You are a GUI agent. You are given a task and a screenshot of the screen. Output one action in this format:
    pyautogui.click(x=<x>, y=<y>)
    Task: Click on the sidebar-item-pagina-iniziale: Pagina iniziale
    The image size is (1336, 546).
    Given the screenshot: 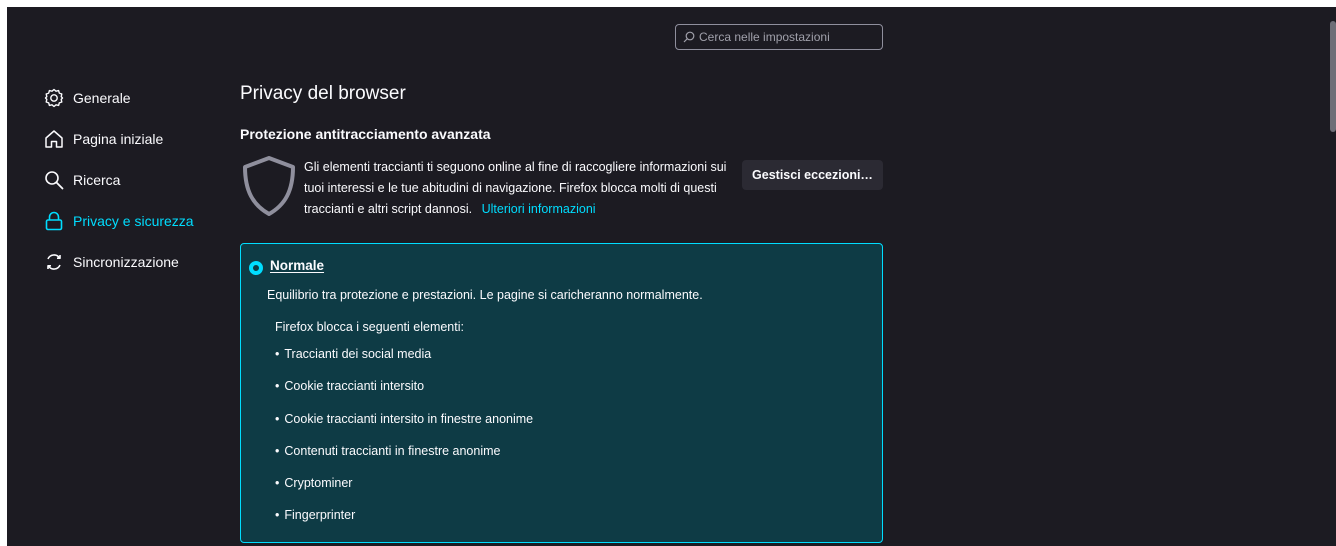 What is the action you would take?
    pyautogui.click(x=129, y=138)
    